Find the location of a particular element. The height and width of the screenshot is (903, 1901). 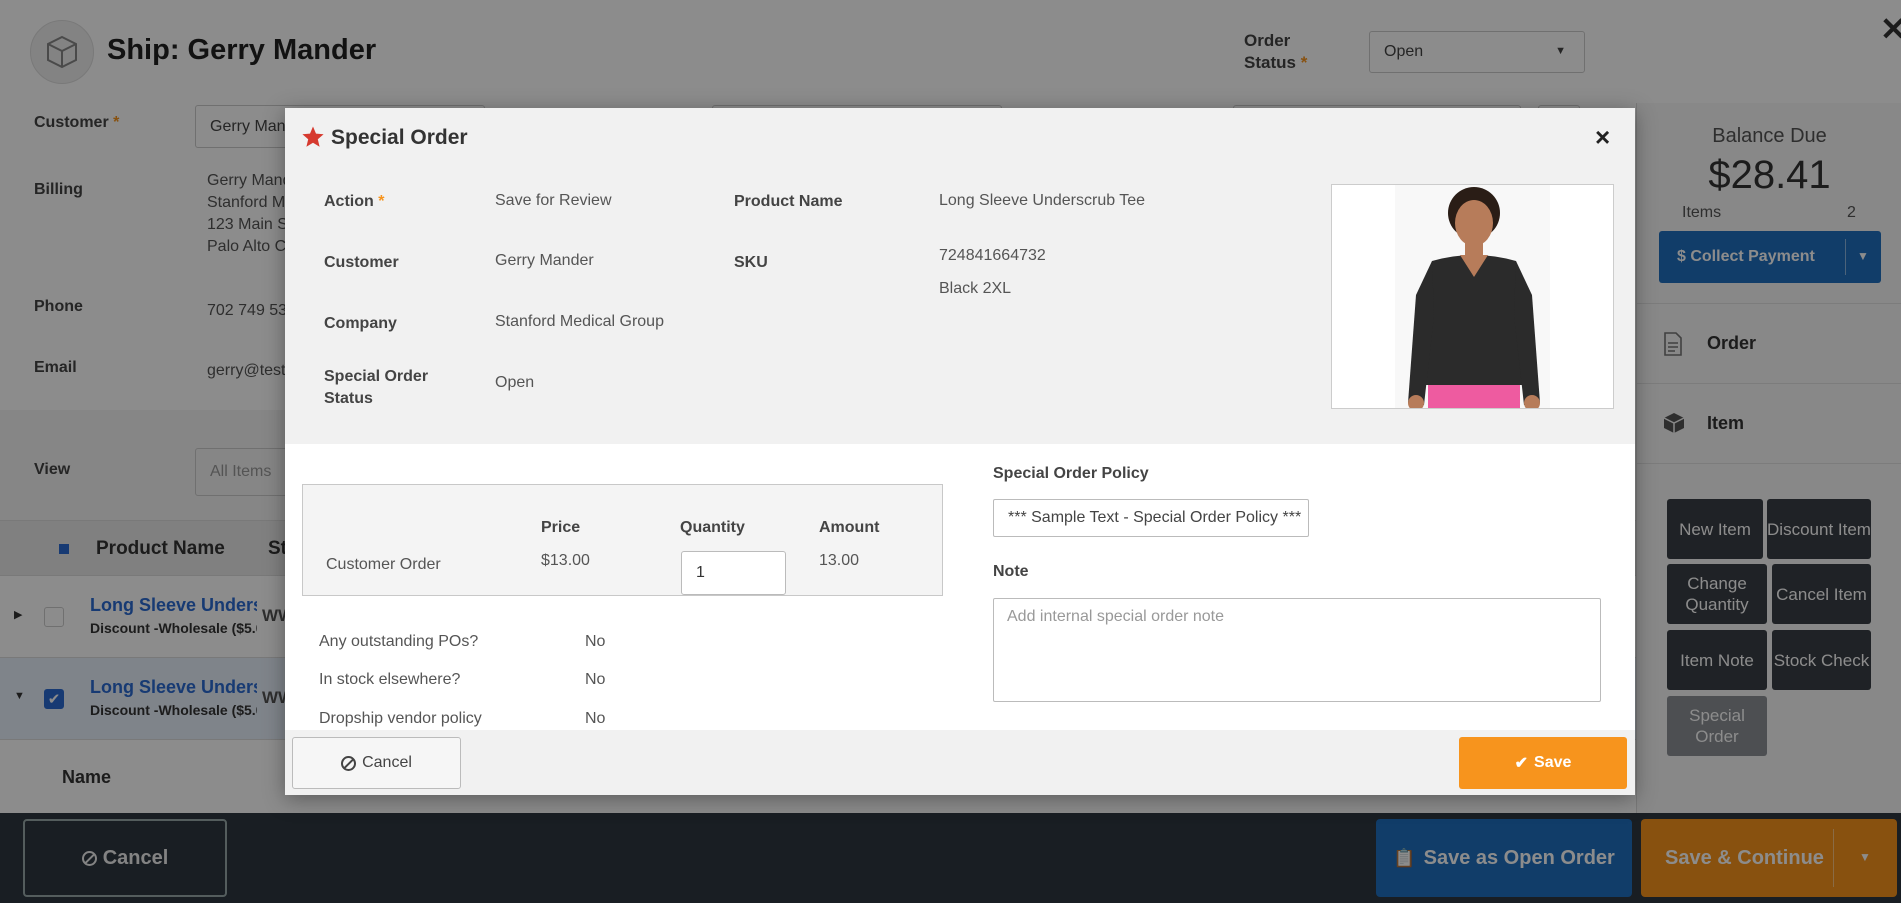

sku-value: 724841664732 is located at coordinates (992, 255).